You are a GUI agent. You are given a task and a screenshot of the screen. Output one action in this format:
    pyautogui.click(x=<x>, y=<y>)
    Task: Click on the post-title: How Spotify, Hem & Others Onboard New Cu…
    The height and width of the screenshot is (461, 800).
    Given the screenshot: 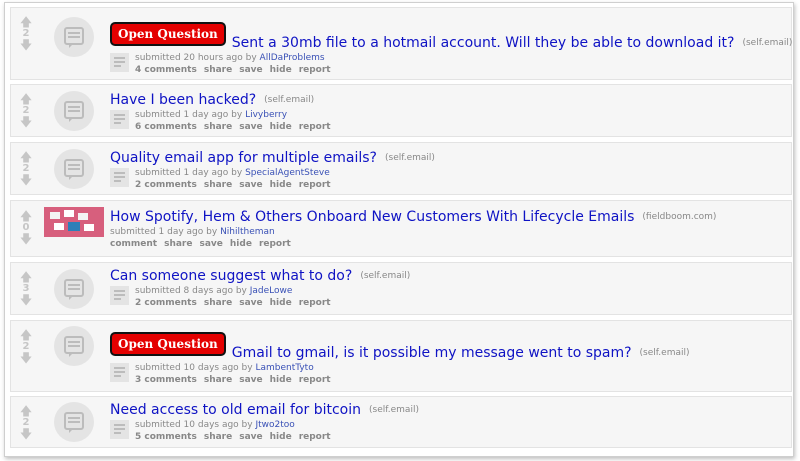 What is the action you would take?
    pyautogui.click(x=372, y=217)
    